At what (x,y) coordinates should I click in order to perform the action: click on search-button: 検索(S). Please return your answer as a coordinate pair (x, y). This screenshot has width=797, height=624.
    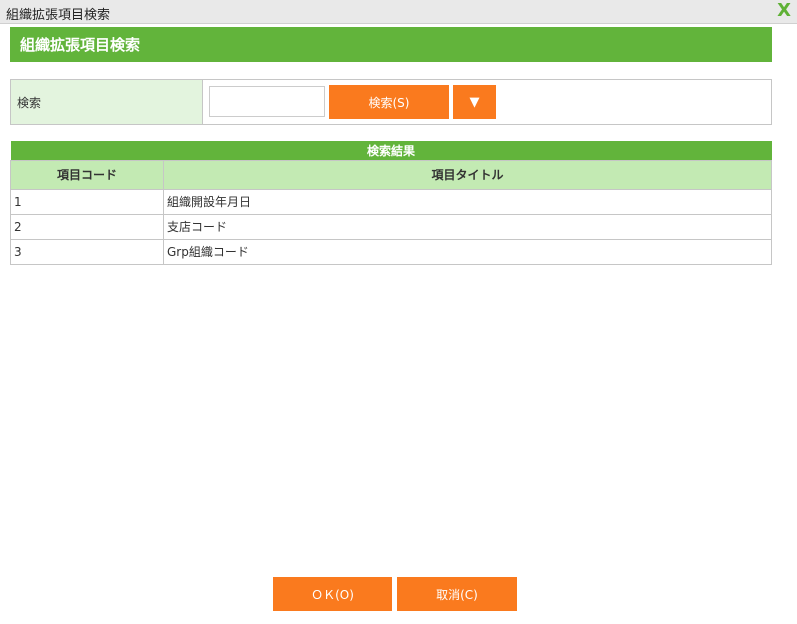
    Looking at the image, I should click on (389, 102).